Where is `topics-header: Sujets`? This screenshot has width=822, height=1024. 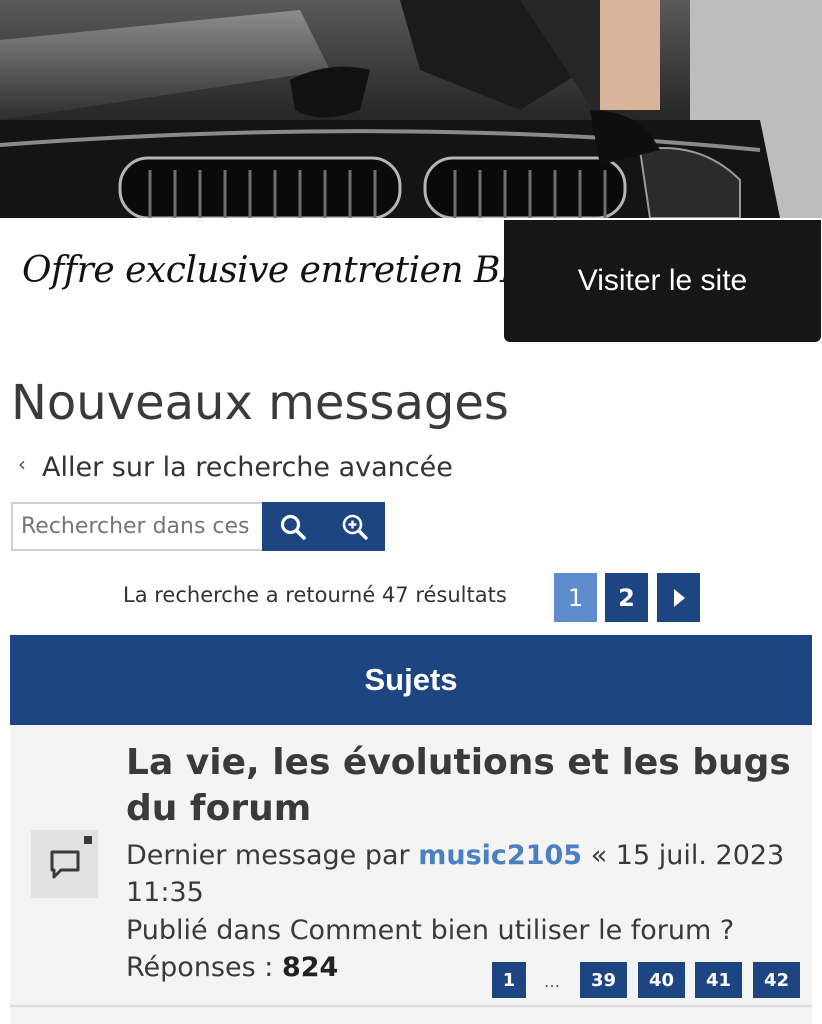 topics-header: Sujets is located at coordinates (411, 680).